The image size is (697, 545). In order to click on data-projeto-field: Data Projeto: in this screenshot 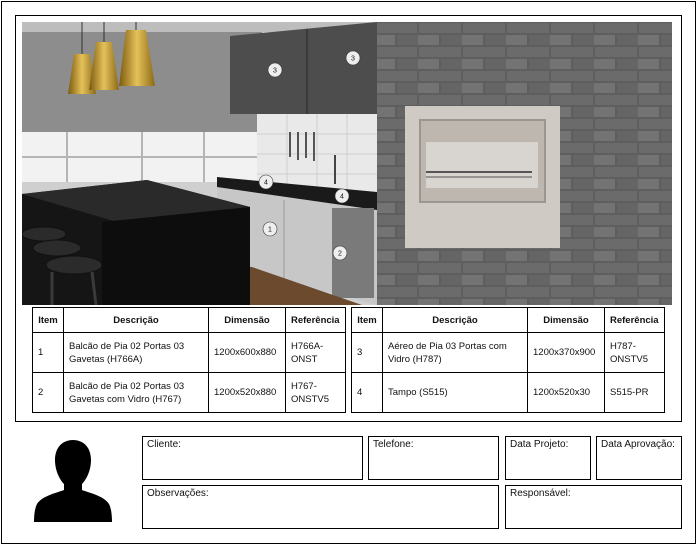, I will do `click(548, 458)`.